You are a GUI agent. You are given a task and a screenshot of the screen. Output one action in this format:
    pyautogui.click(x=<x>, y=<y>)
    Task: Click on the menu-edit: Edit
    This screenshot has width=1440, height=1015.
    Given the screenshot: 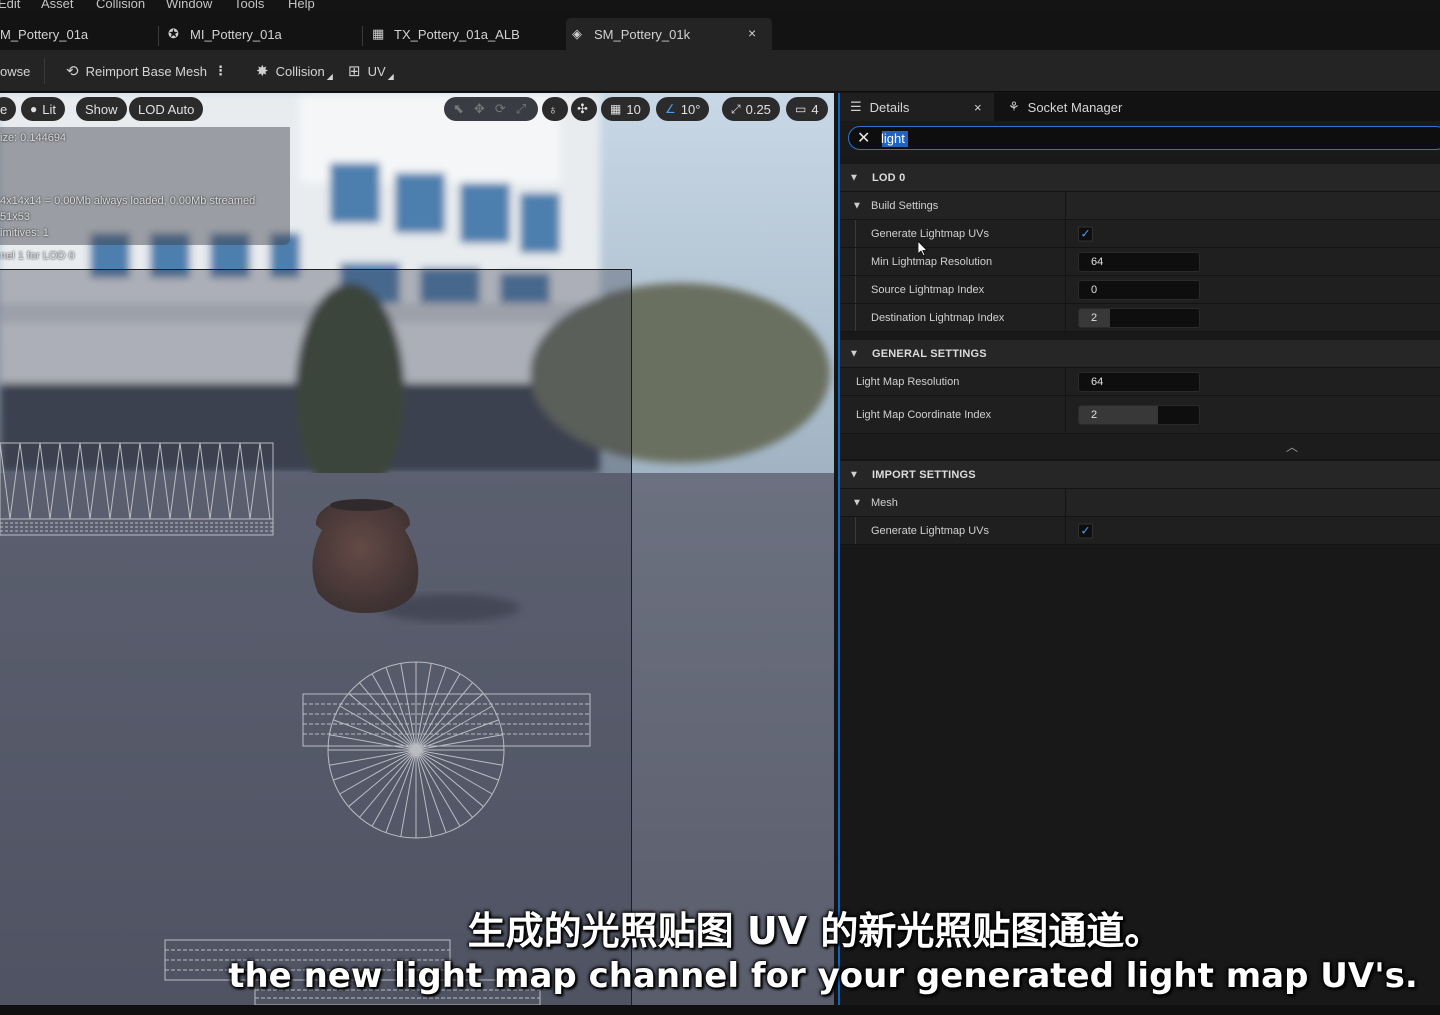 What is the action you would take?
    pyautogui.click(x=10, y=5)
    